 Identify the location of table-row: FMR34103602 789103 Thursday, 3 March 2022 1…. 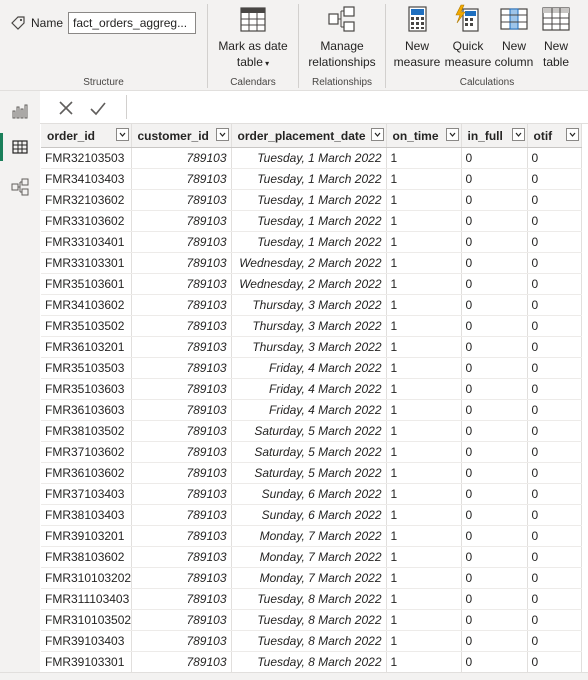
(311, 305).